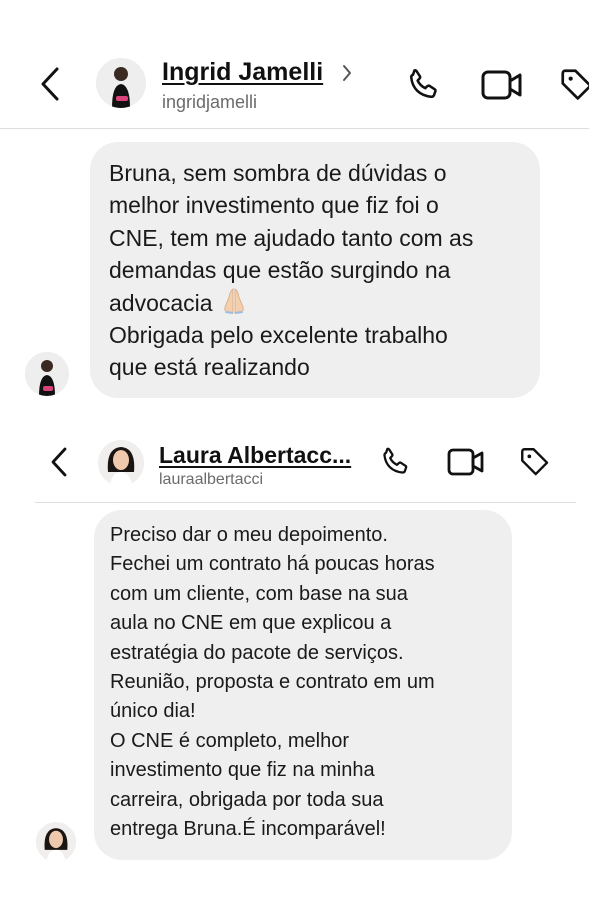  What do you see at coordinates (229, 740) in the screenshot?
I see `message-line: O CNE é completo, melhor` at bounding box center [229, 740].